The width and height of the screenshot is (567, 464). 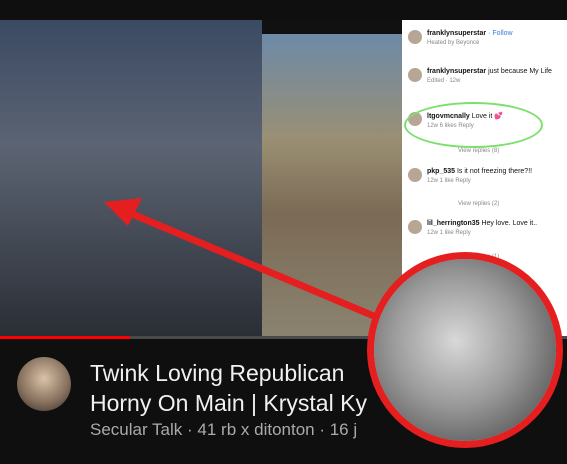 I want to click on video-title-line2: Horny On Main | Krystal Ky, so click(x=228, y=403).